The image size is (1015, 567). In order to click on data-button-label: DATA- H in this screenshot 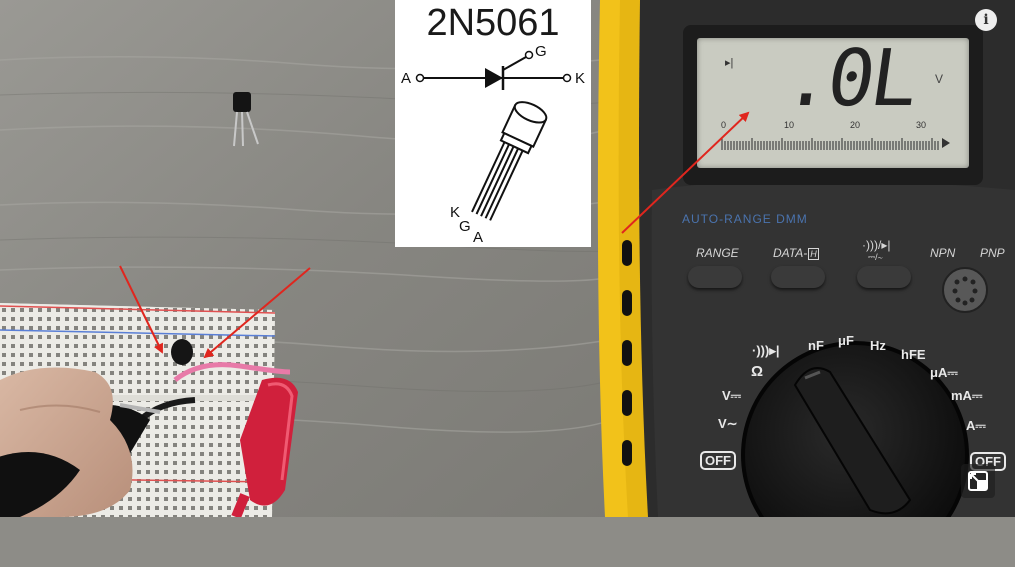, I will do `click(796, 253)`.